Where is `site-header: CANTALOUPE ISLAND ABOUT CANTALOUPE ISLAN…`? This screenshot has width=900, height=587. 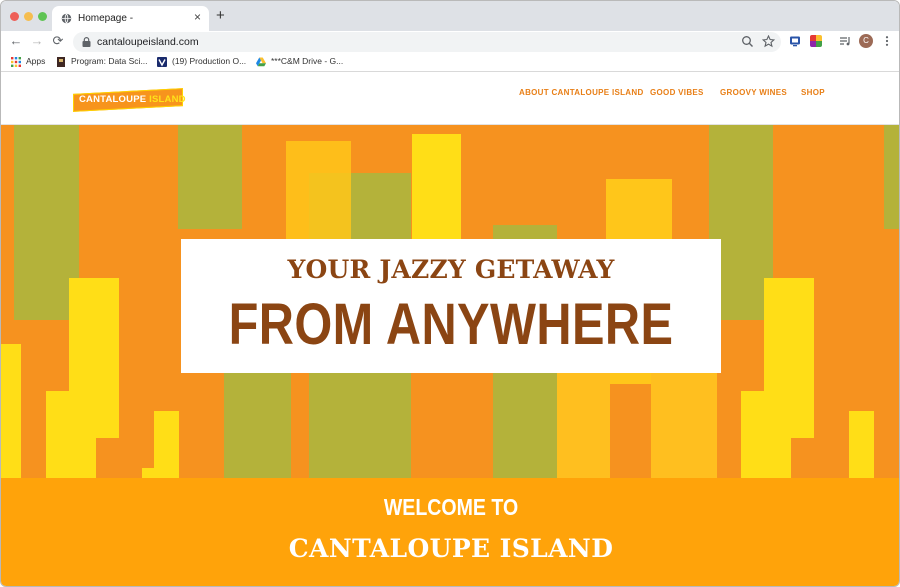
site-header: CANTALOUPE ISLAND ABOUT CANTALOUPE ISLAN… is located at coordinates (450, 99).